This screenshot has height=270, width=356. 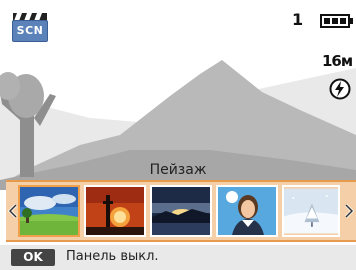 I want to click on scene-thumbnail-dawn, so click(x=181, y=211).